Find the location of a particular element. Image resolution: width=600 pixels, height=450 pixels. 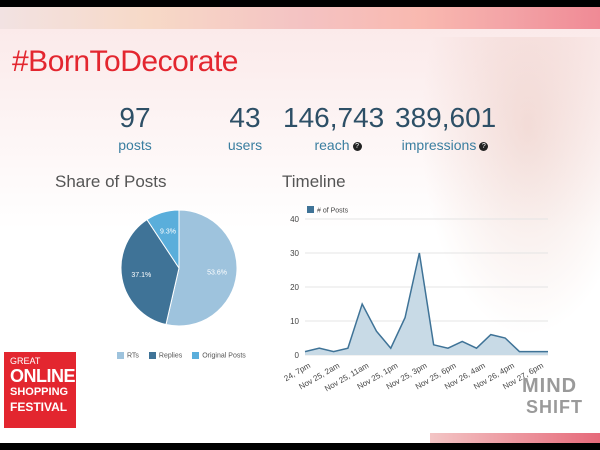

stat-posts-value: 97 is located at coordinates (135, 117).